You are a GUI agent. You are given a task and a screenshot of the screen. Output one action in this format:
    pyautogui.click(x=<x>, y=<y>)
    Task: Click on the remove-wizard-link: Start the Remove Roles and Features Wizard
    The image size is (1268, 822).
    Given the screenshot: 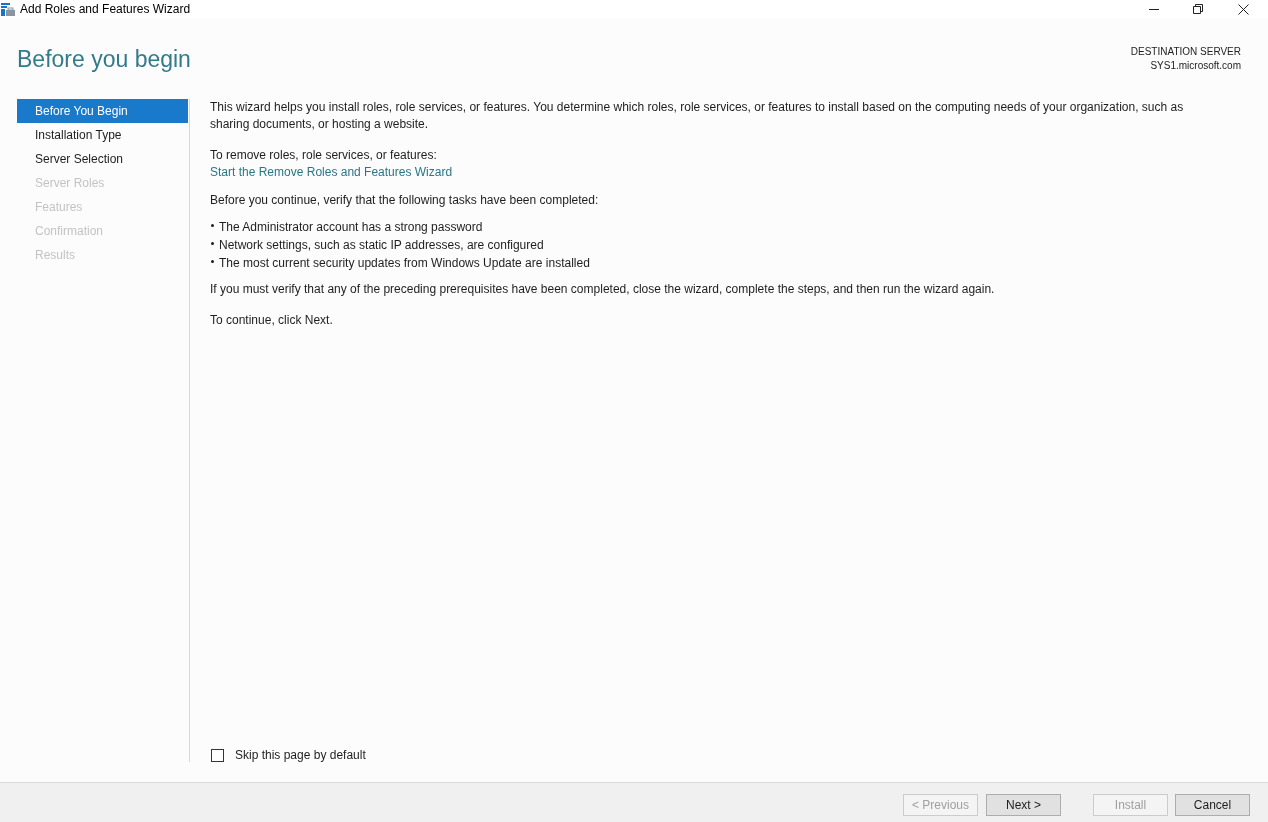 What is the action you would take?
    pyautogui.click(x=331, y=172)
    